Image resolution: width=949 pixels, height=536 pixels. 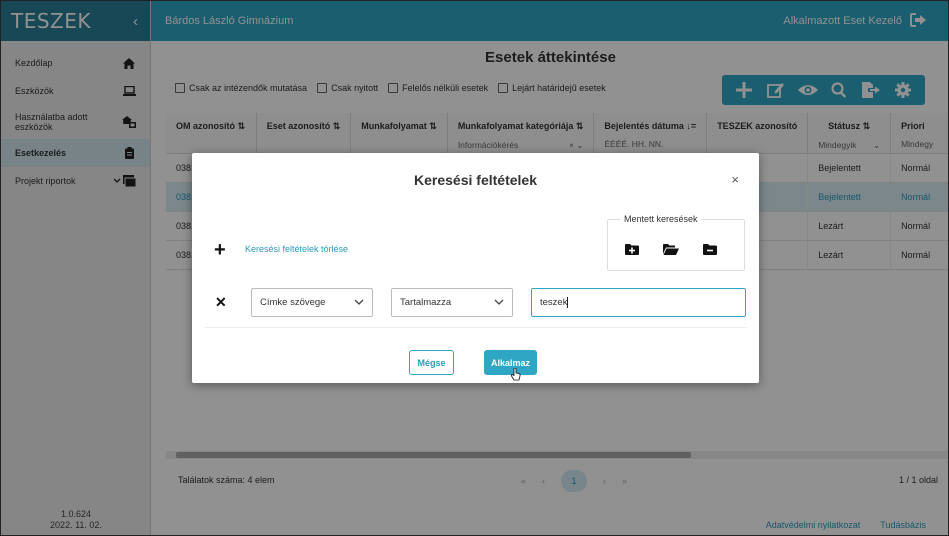 I want to click on operator-select: Tartalmazza, so click(x=452, y=302).